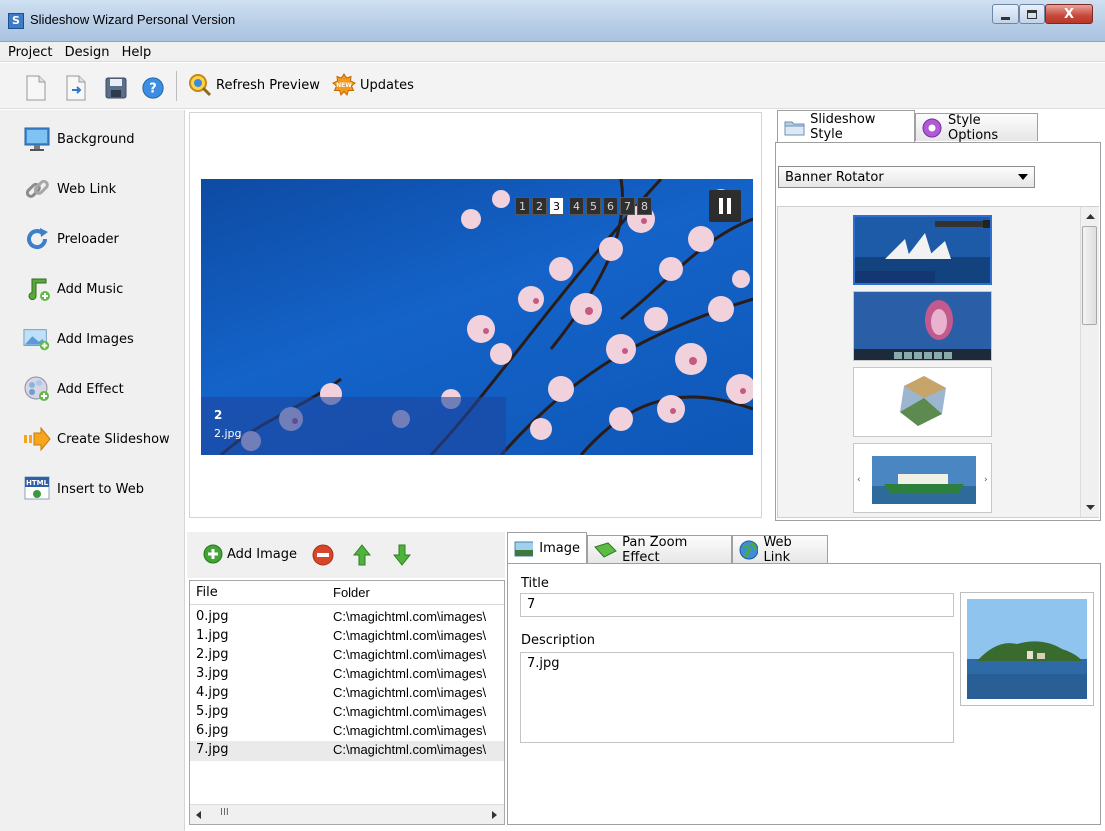 Image resolution: width=1105 pixels, height=831 pixels. I want to click on minimize-button, so click(1005, 14).